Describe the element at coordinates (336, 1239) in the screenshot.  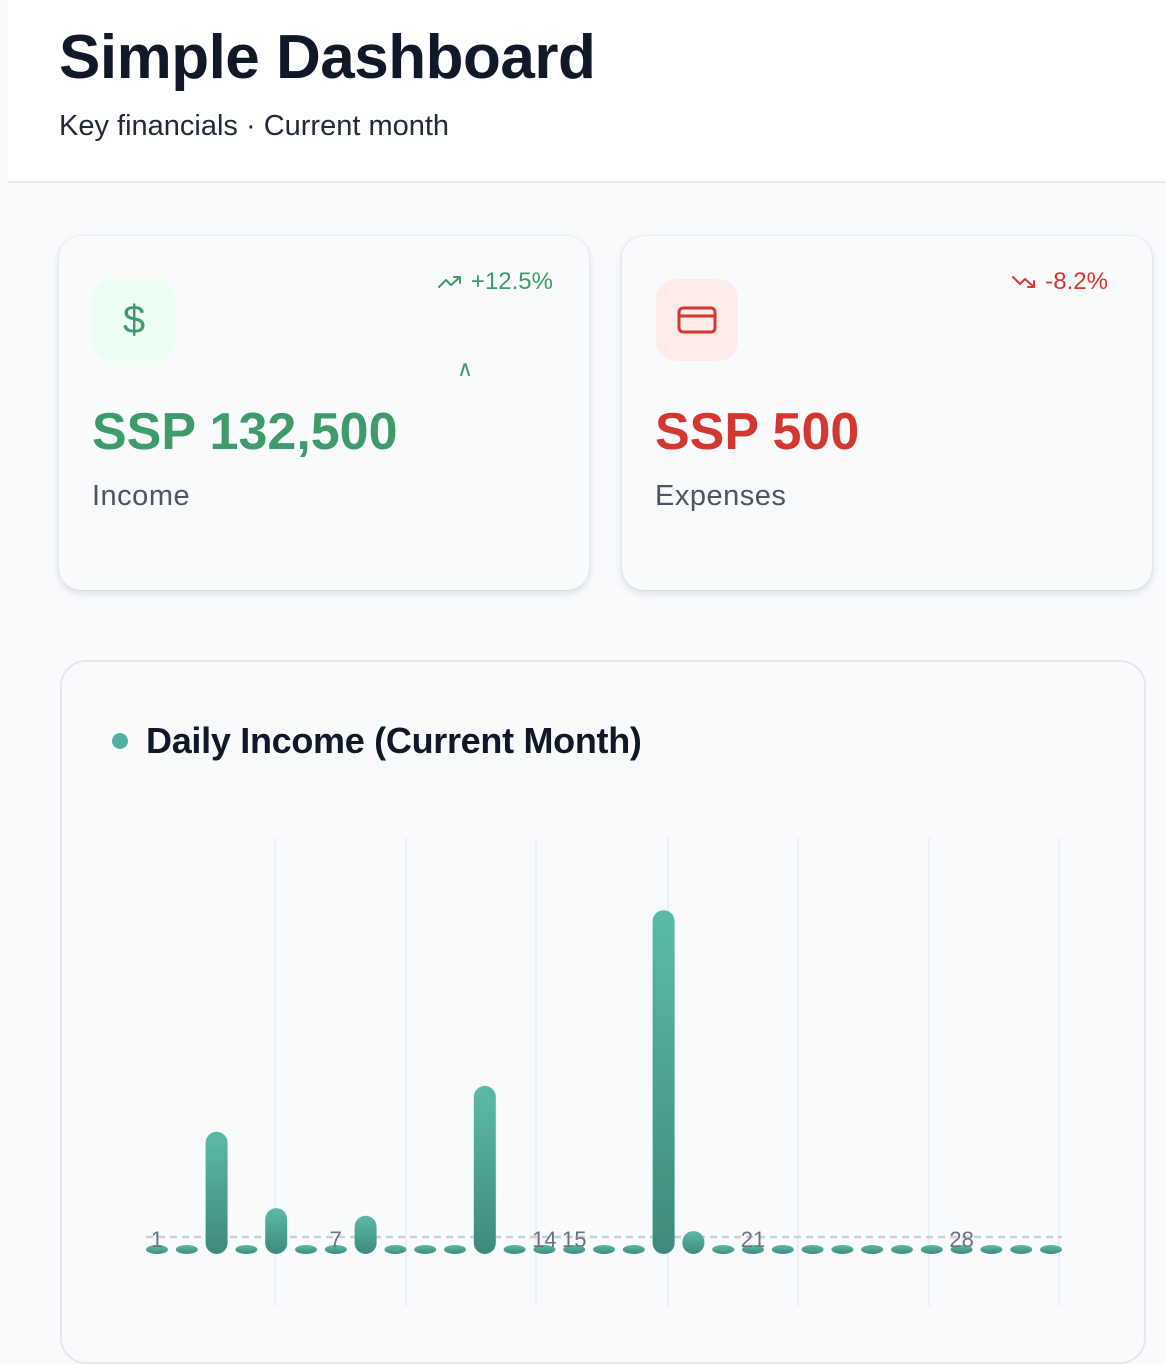
I see `x-tick-label: 7` at that location.